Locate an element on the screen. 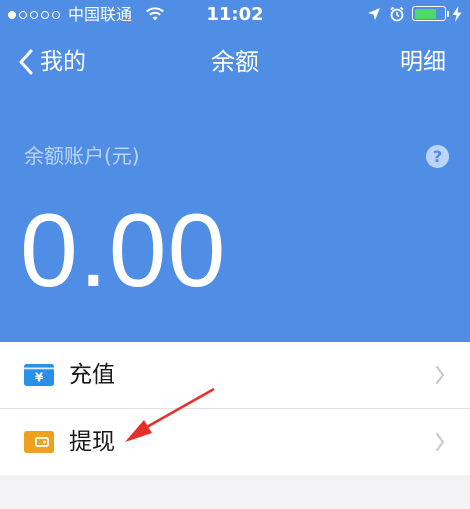  withdraw-wallet-icon is located at coordinates (39, 442).